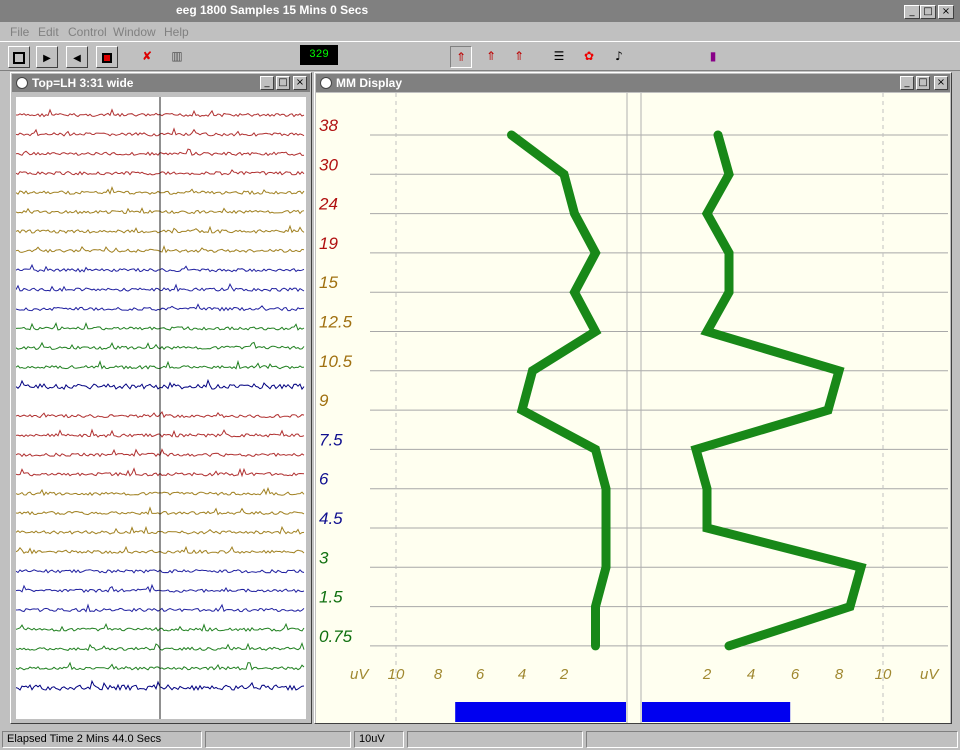 The image size is (960, 750). I want to click on mm-panel-title-bar: MM Display _ □ ×, so click(633, 83).